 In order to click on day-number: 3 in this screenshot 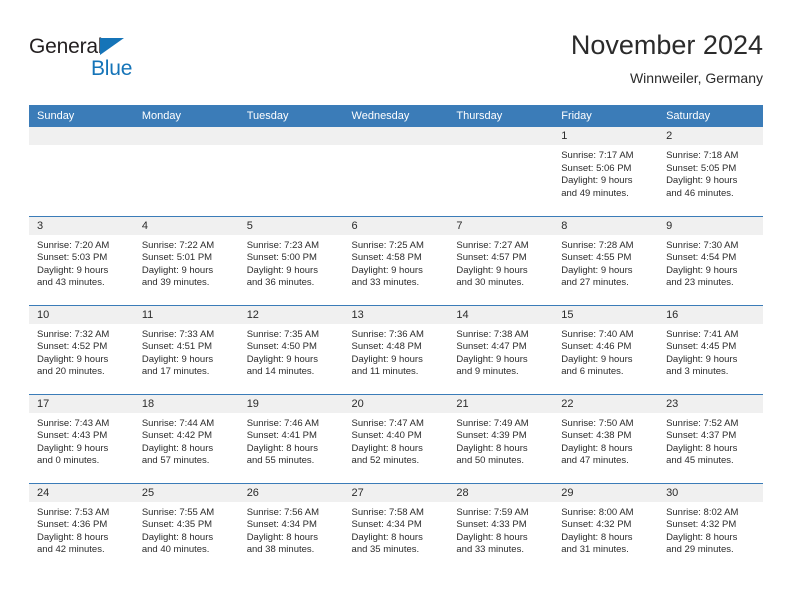, I will do `click(81, 225)`.